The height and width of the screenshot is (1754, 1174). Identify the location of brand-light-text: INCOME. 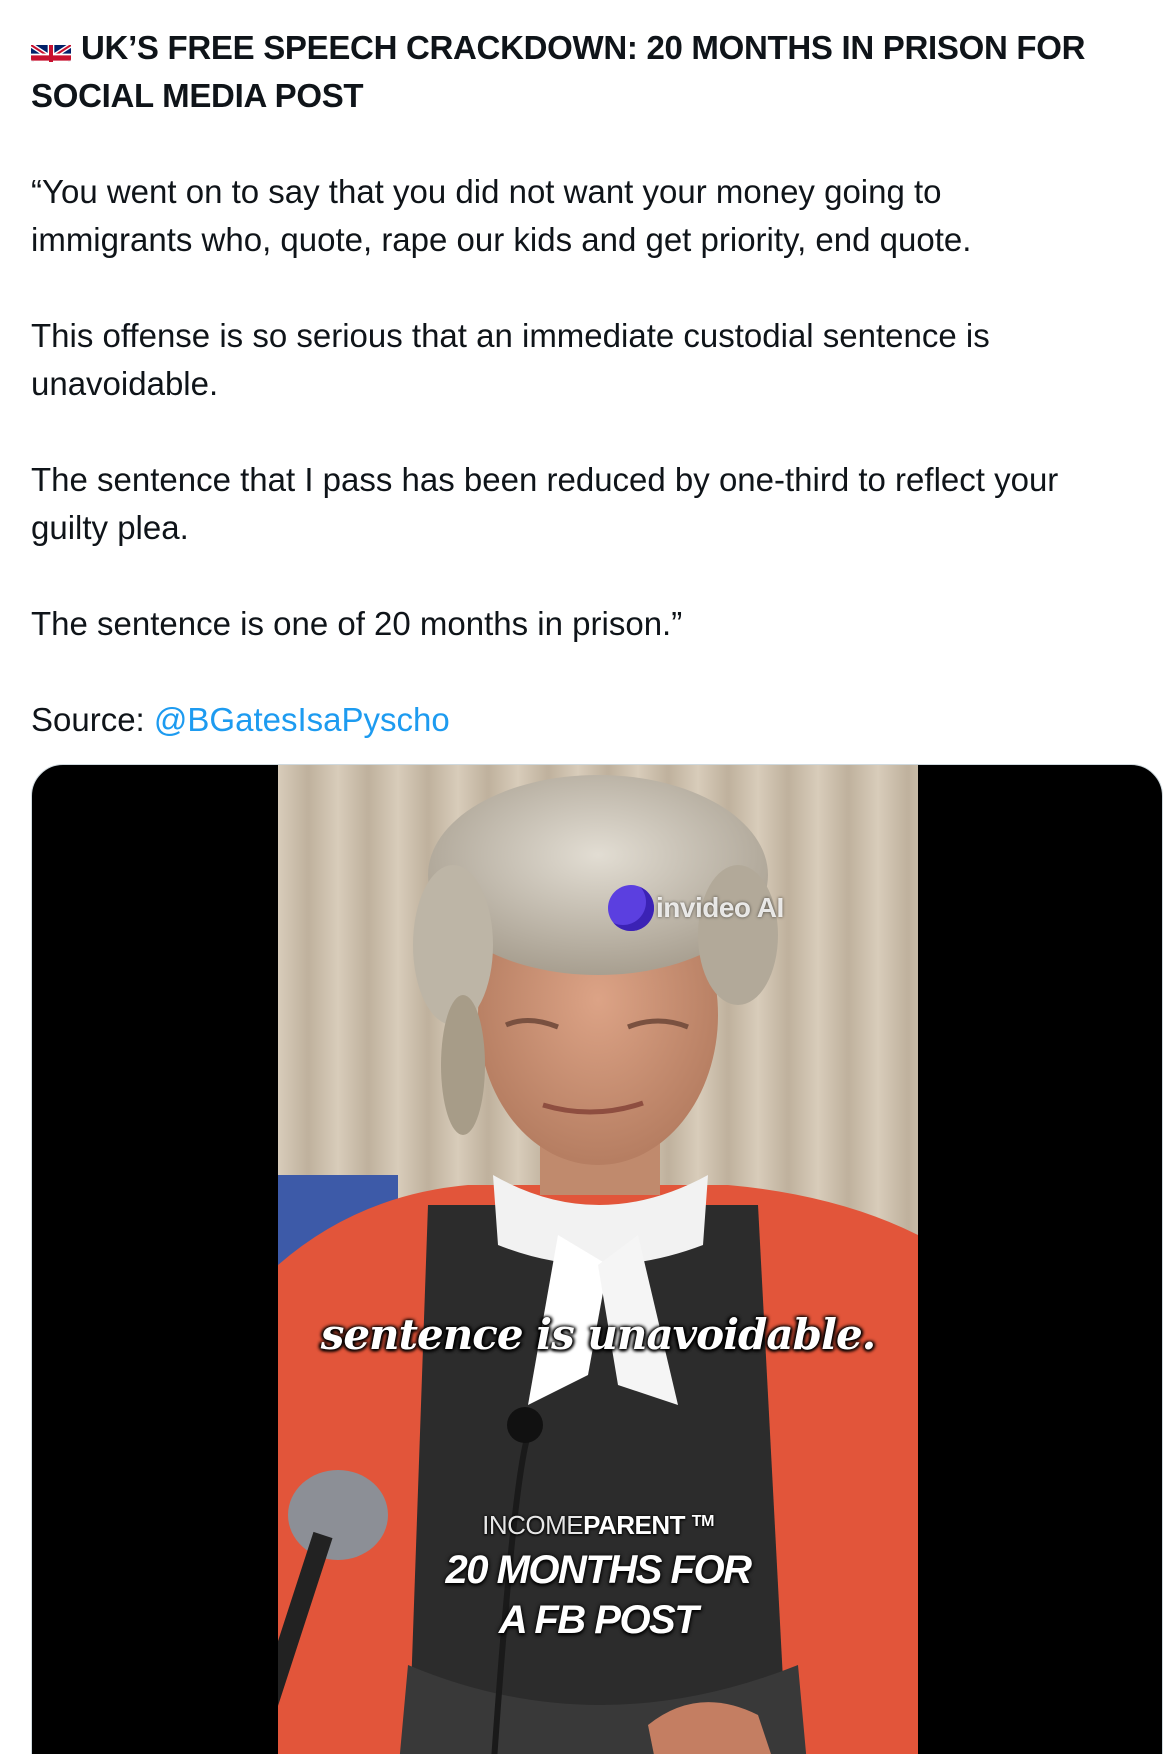
(533, 1525).